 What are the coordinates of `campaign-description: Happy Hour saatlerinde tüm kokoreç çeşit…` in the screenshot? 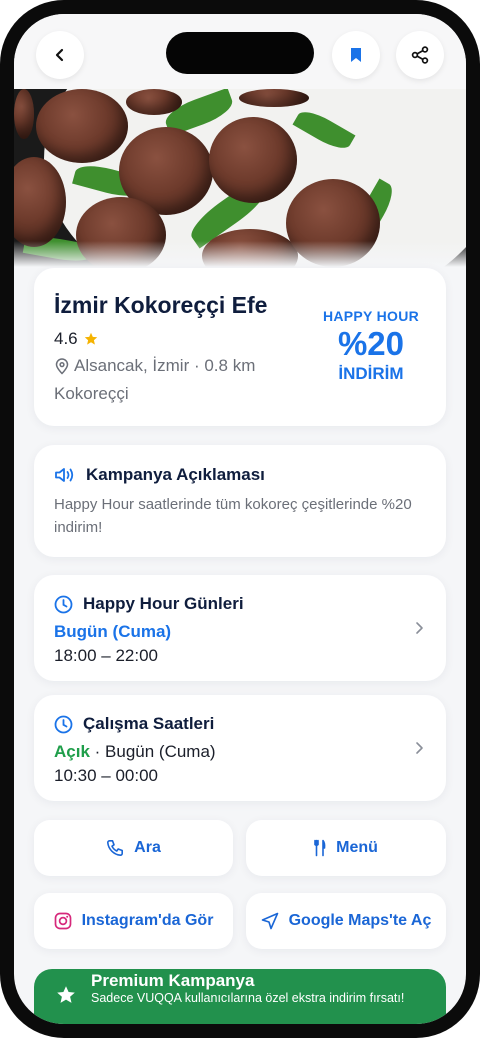 It's located at (233, 516).